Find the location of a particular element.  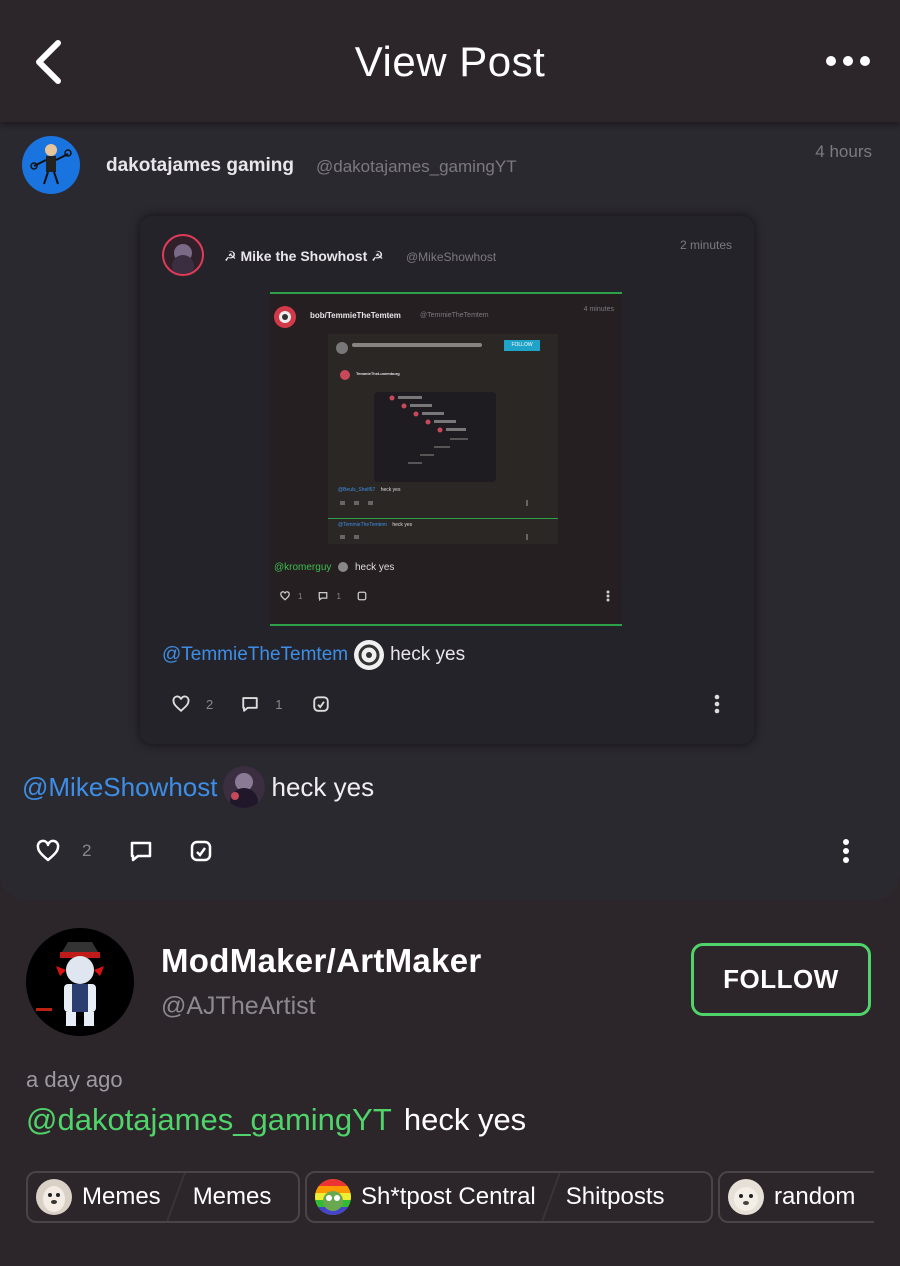

quoted-post is located at coordinates (435, 437).